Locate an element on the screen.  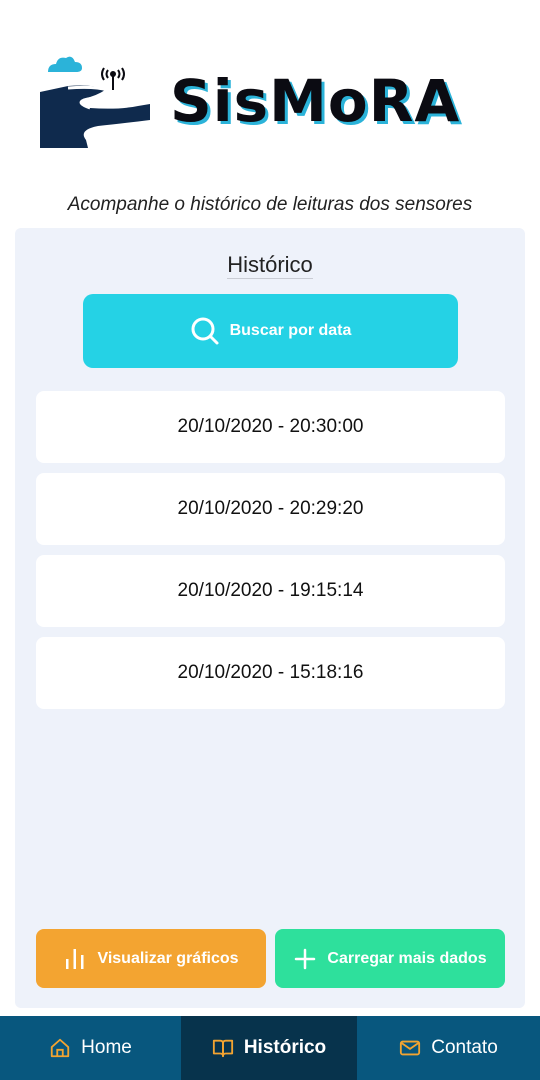
nav-item-history: Histórico is located at coordinates (269, 1048).